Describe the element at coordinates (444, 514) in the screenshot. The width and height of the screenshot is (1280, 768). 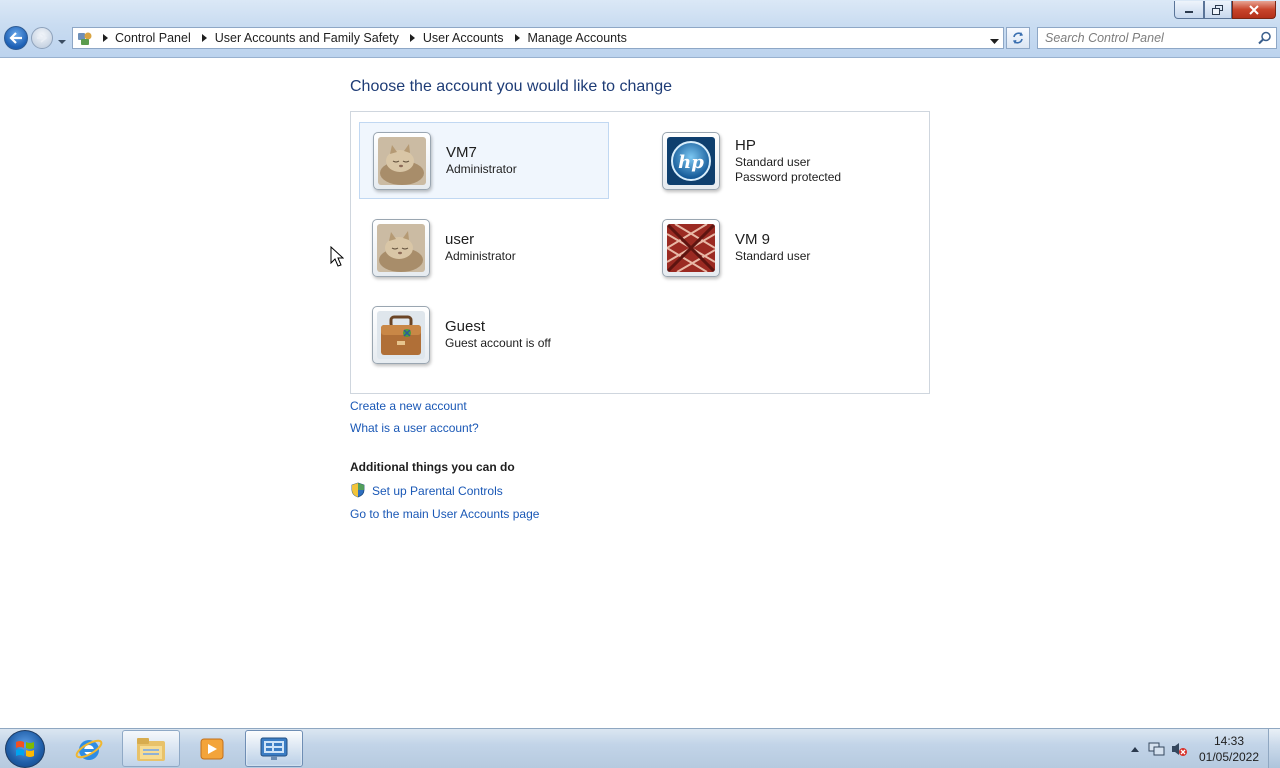
I see `main-user-accounts-link: Go to the main User Accounts page` at that location.